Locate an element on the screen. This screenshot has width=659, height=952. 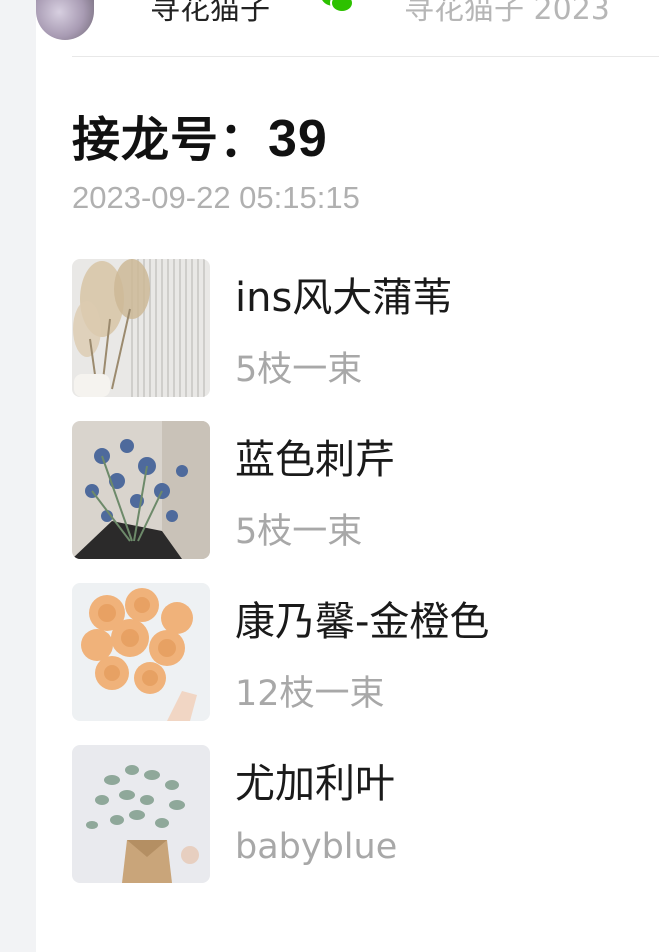
pampas-grass-photo-icon is located at coordinates (141, 328).